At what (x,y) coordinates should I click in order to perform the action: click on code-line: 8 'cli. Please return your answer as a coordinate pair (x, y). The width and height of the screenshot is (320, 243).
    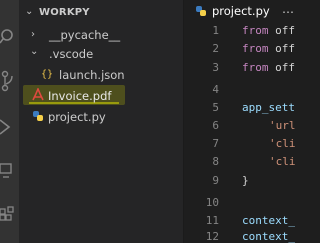
    Looking at the image, I should click on (242, 164).